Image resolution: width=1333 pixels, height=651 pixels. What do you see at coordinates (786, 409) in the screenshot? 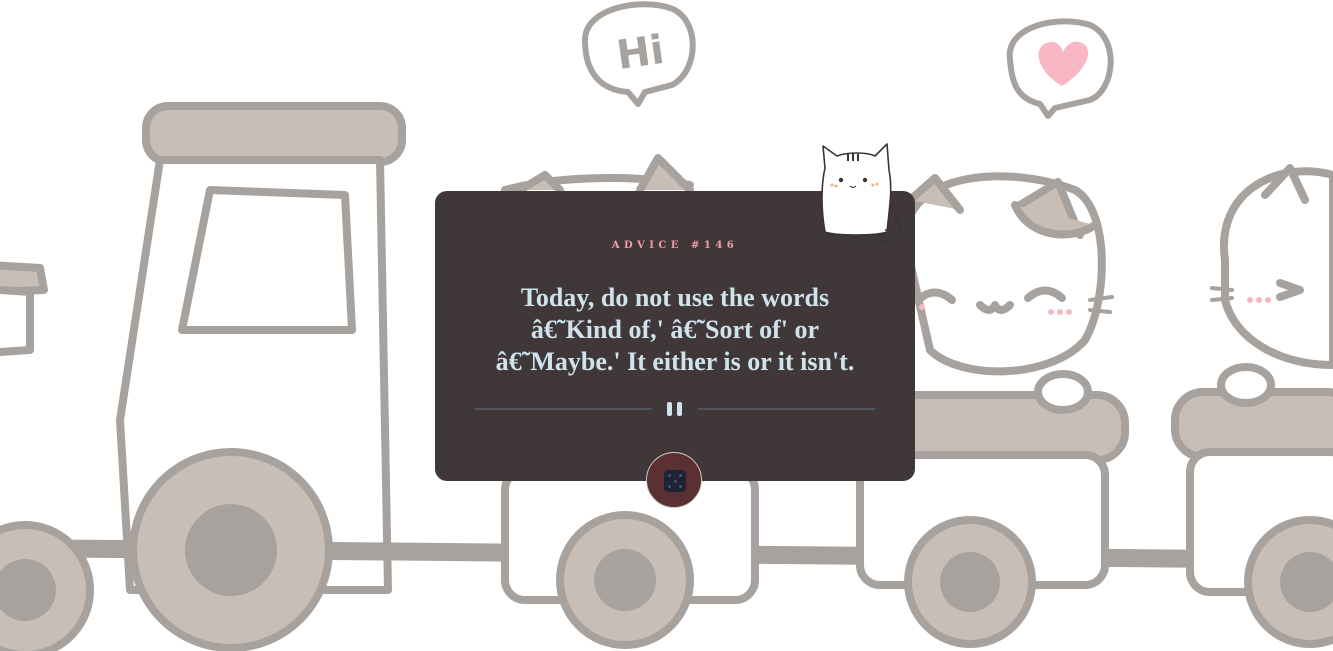
I see `divider-line-right` at bounding box center [786, 409].